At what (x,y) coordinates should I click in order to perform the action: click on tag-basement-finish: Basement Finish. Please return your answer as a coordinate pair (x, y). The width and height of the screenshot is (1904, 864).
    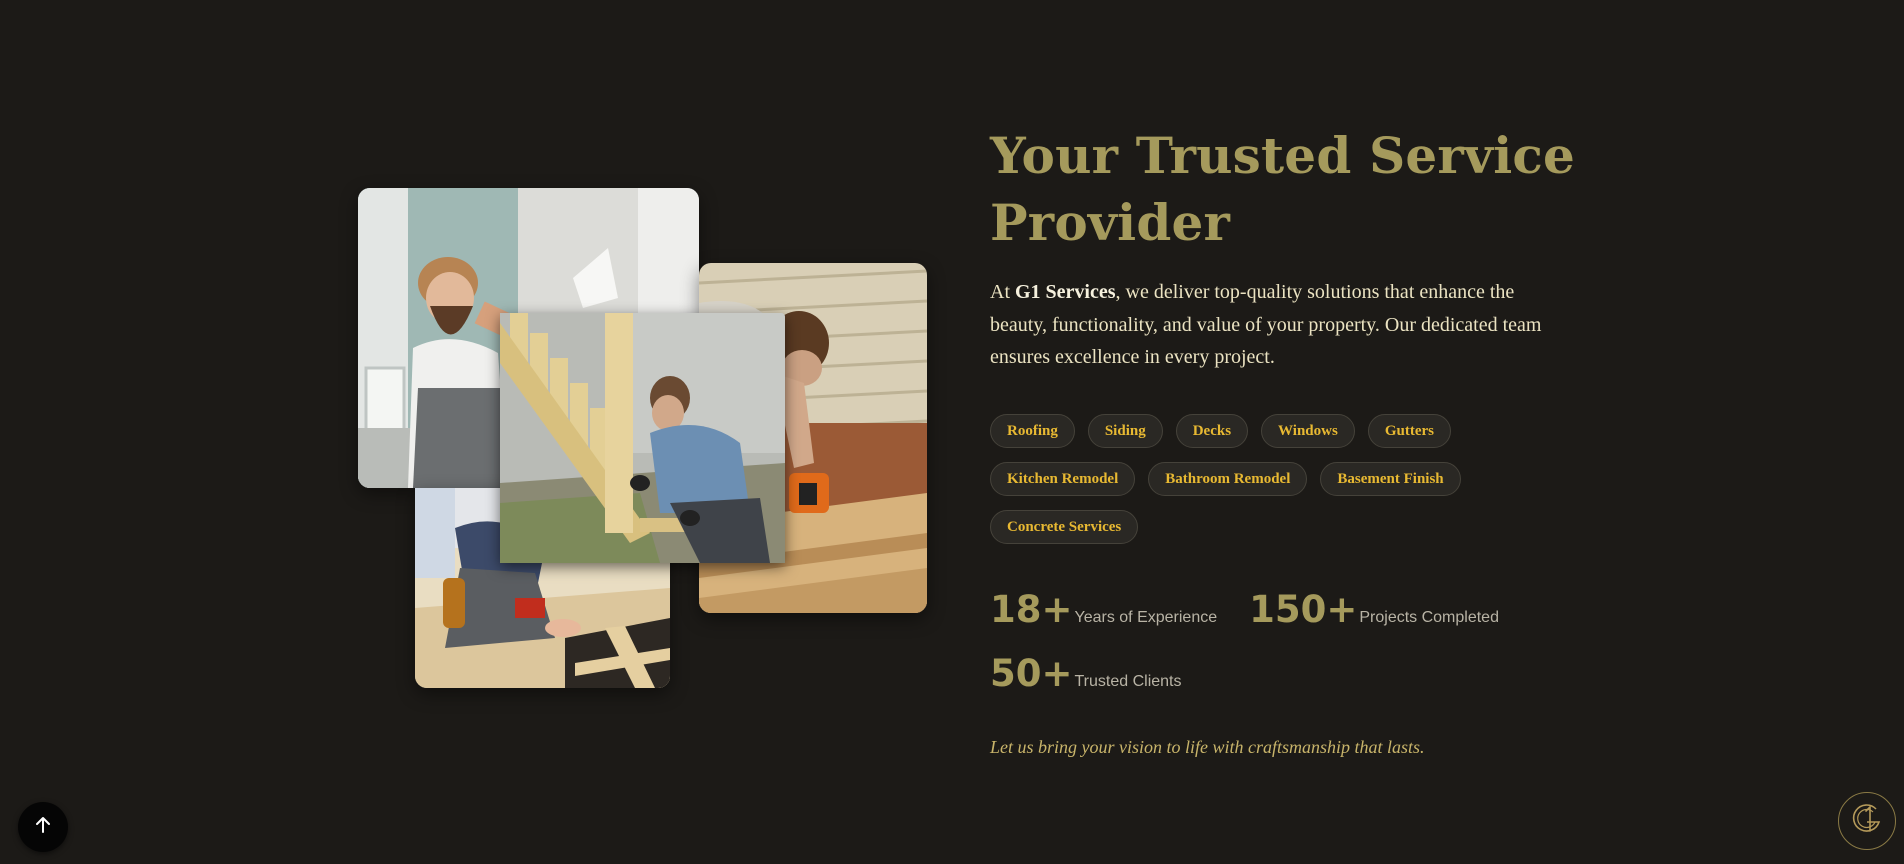
    Looking at the image, I should click on (1390, 478).